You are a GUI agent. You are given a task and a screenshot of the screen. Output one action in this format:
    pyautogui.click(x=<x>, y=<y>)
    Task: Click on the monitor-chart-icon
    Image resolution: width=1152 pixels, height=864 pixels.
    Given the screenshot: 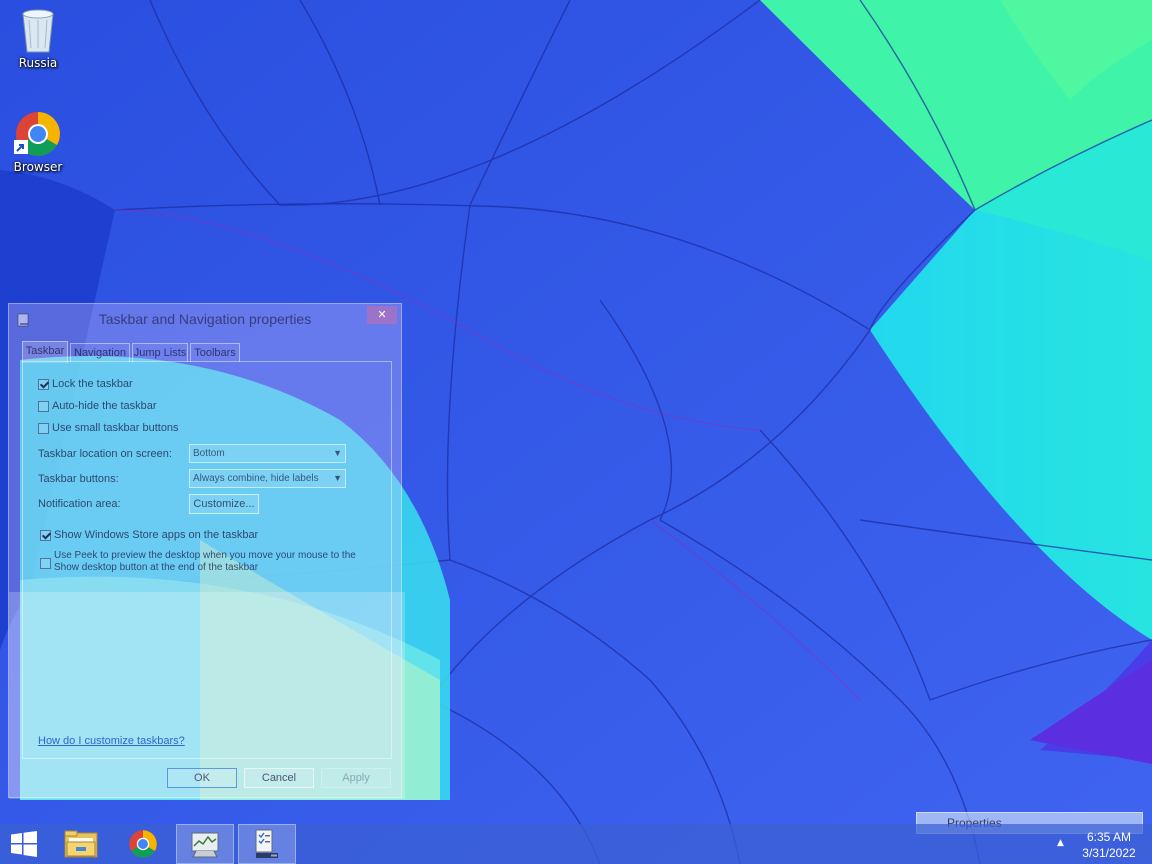 What is the action you would take?
    pyautogui.click(x=205, y=845)
    